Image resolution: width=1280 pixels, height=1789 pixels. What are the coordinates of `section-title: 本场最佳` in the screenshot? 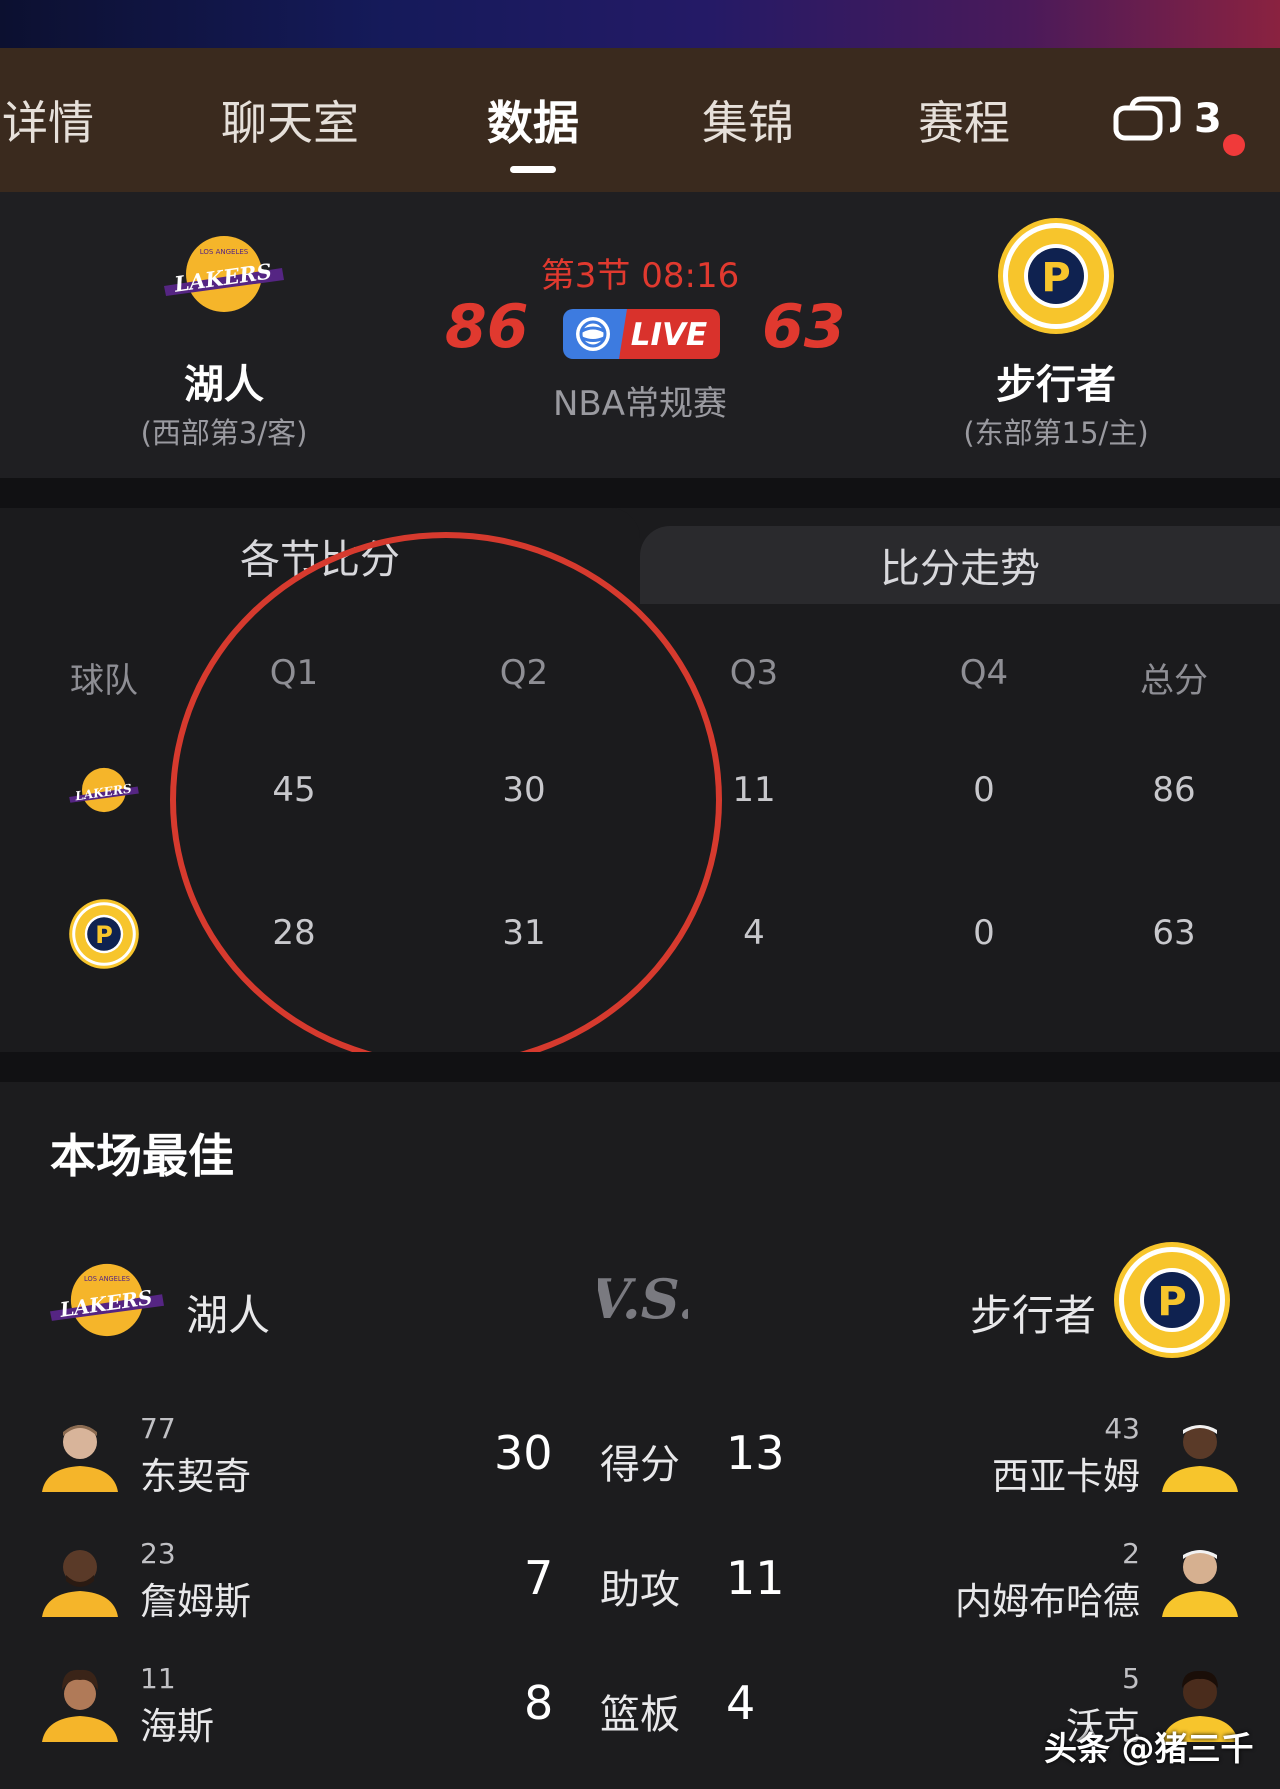 It's located at (142, 1156).